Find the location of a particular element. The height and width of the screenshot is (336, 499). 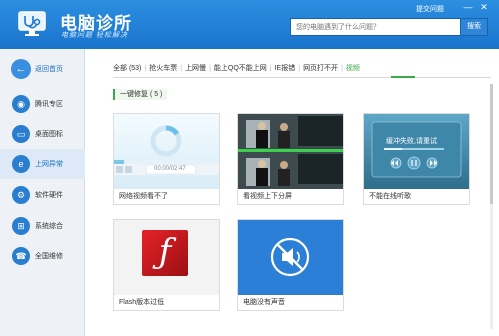

sidebar-item-label: 腾讯专区 is located at coordinates (49, 104).